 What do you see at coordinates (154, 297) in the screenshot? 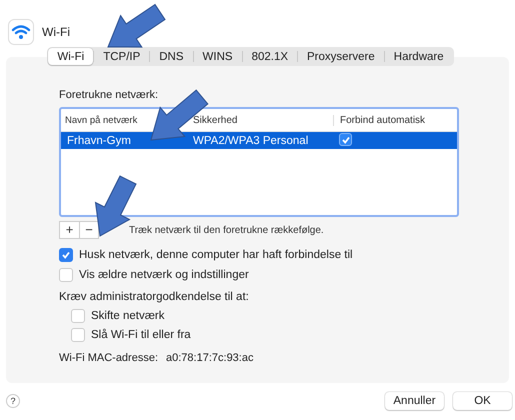
I see `section-label: Kræv administratorgodkendelse til at:` at bounding box center [154, 297].